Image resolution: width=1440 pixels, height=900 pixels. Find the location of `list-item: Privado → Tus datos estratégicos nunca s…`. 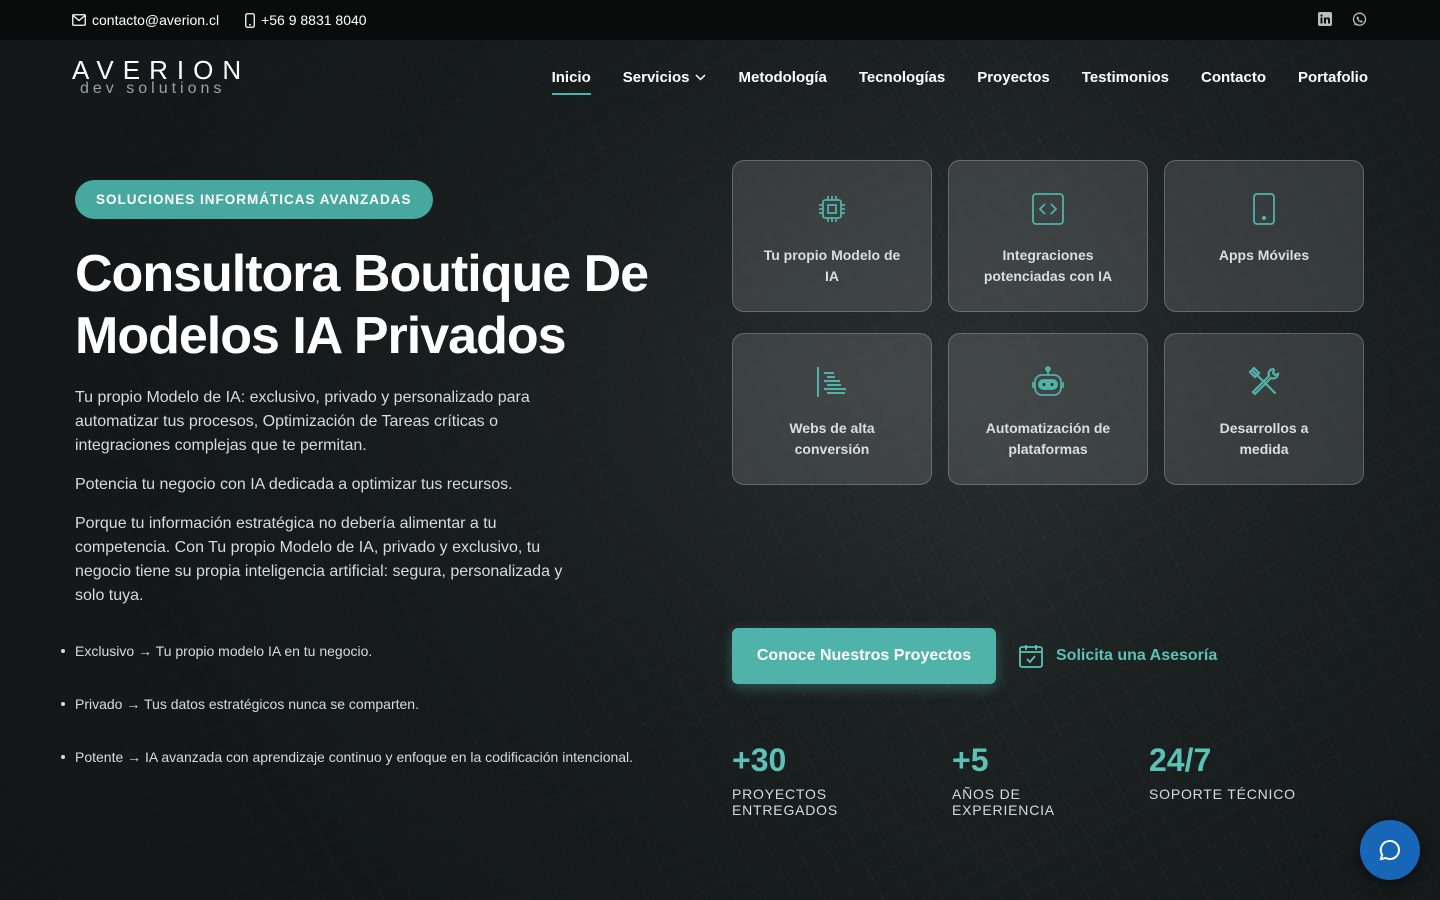

list-item: Privado → Tus datos estratégicos nunca s… is located at coordinates (368, 719).